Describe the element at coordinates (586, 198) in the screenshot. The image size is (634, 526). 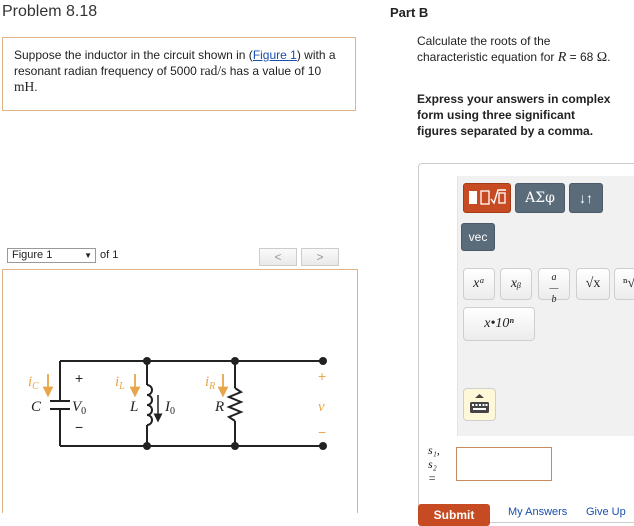
I see `arrows-button: ↓↑` at that location.